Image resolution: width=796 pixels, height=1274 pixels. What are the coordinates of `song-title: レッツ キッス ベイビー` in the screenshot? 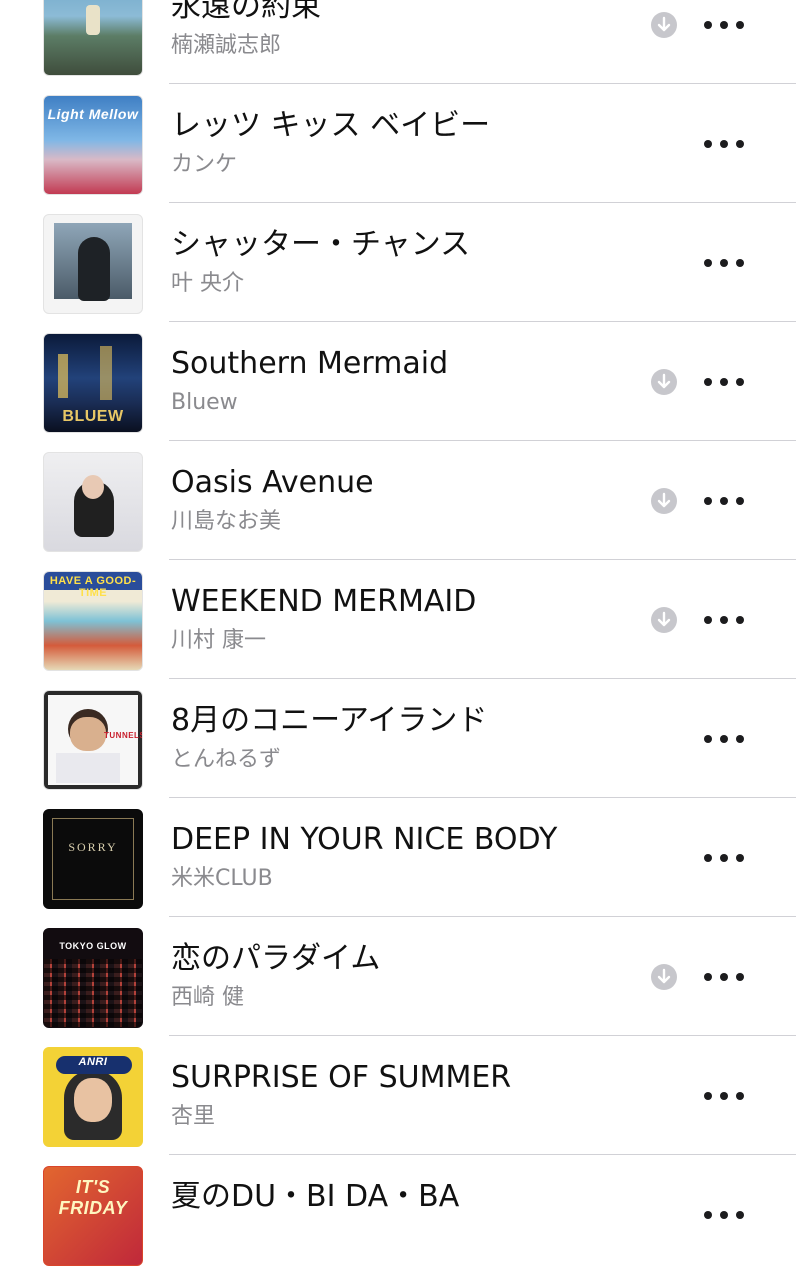 It's located at (331, 125).